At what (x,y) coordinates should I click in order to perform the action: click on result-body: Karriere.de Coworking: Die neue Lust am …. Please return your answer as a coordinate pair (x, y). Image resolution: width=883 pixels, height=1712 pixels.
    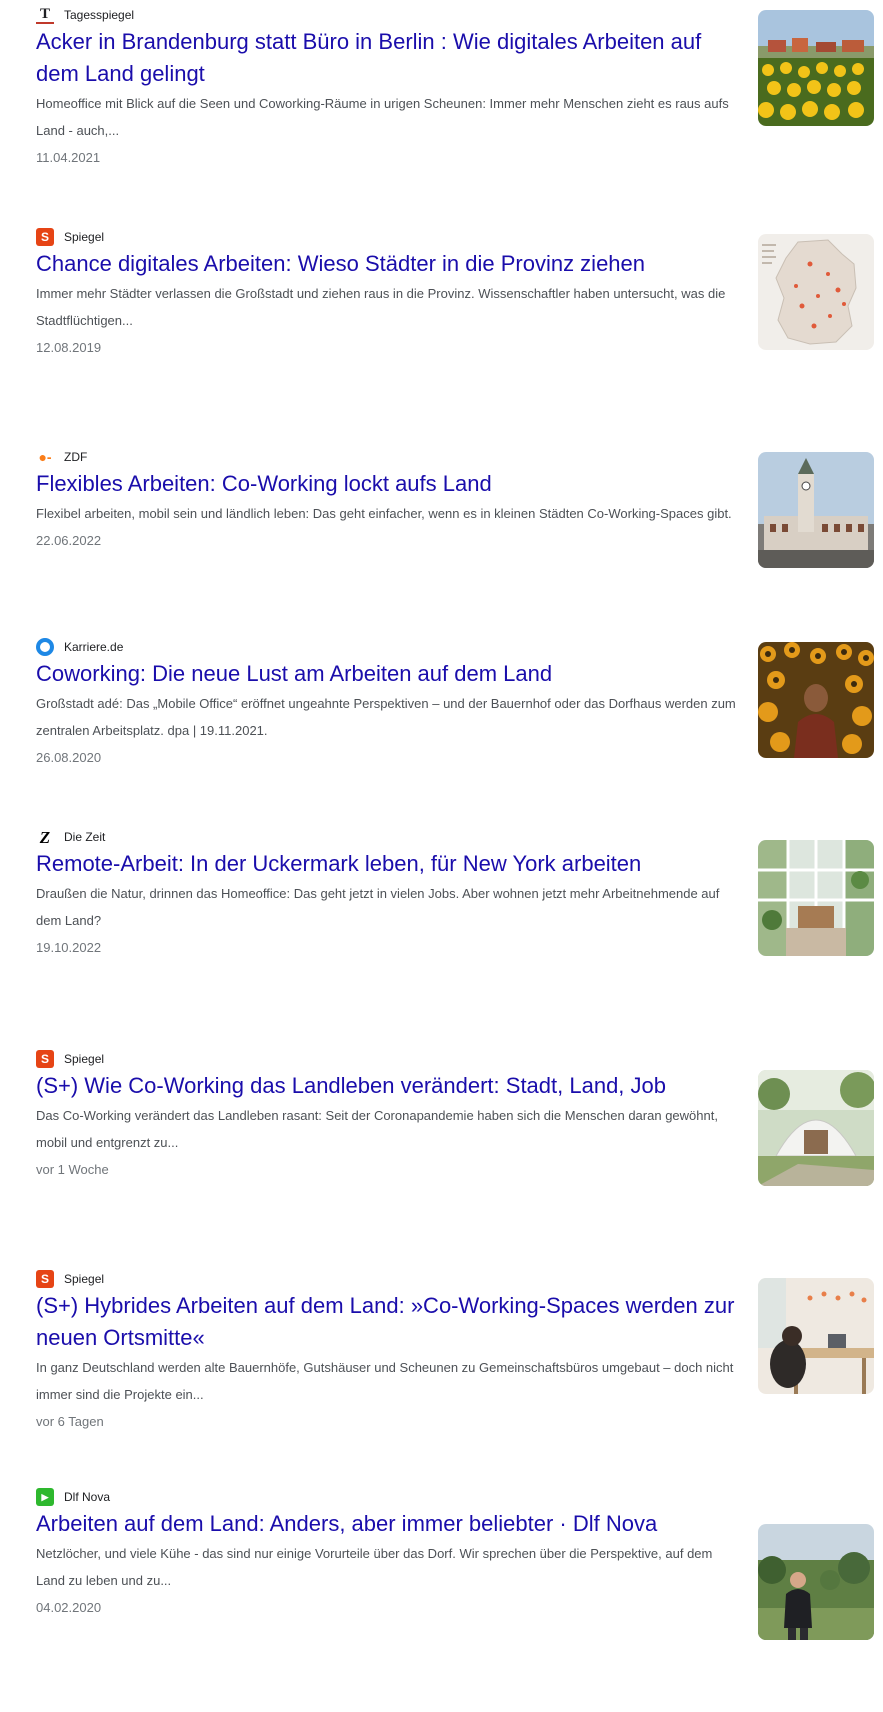
    Looking at the image, I should click on (386, 703).